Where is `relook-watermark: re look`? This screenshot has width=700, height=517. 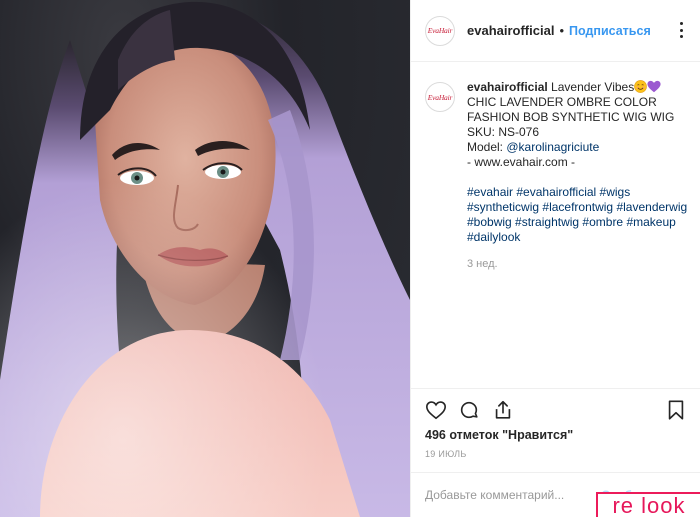
relook-watermark: re look is located at coordinates (648, 504).